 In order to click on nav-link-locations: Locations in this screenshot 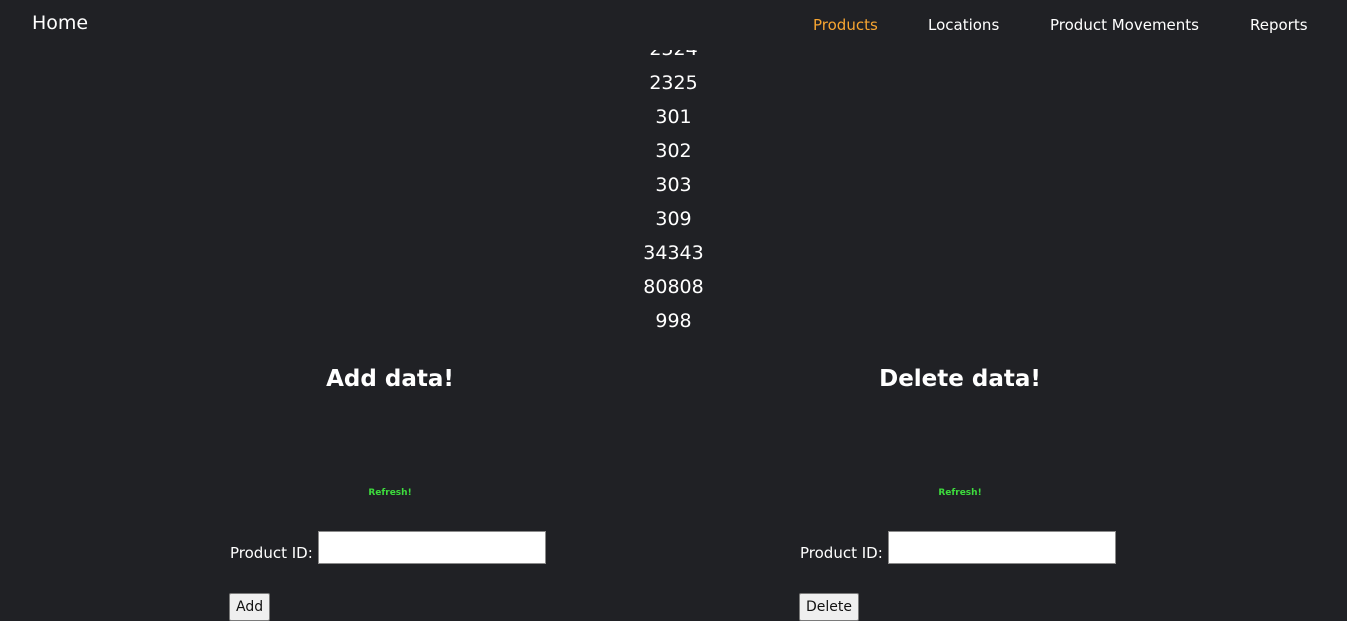, I will do `click(963, 25)`.